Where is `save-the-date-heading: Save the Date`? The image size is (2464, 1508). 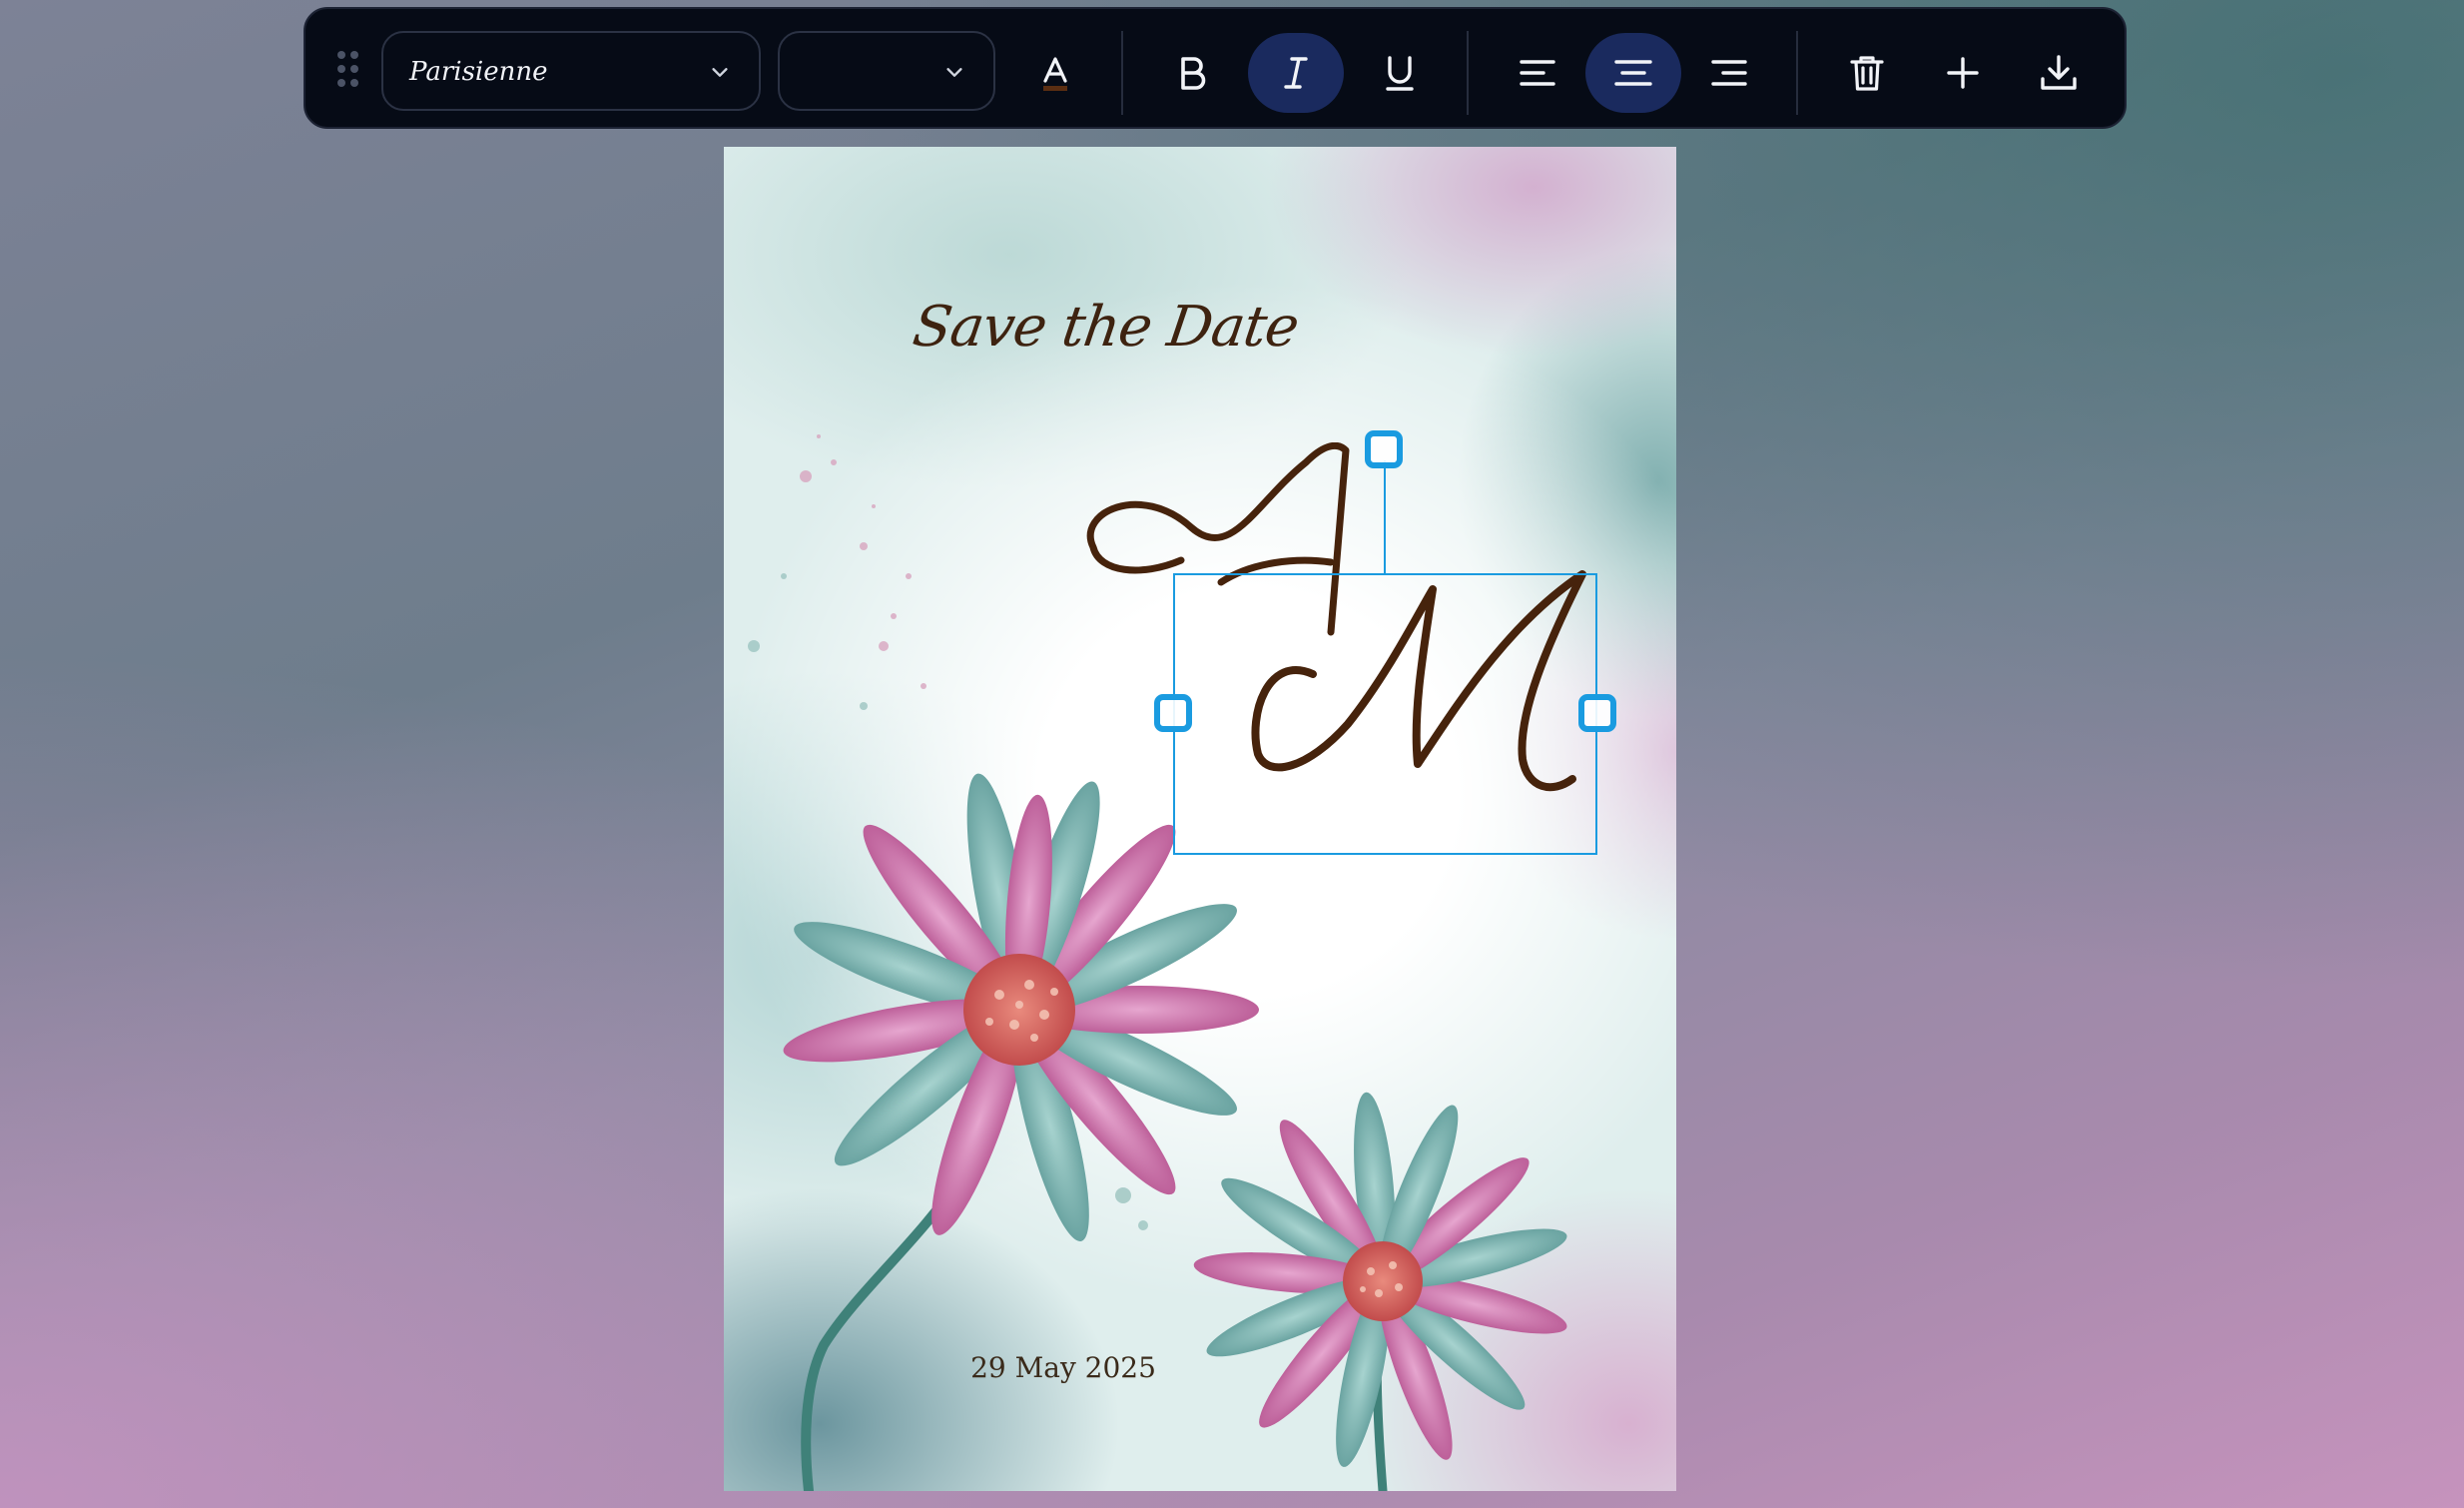
save-the-date-heading: Save the Date is located at coordinates (1105, 327).